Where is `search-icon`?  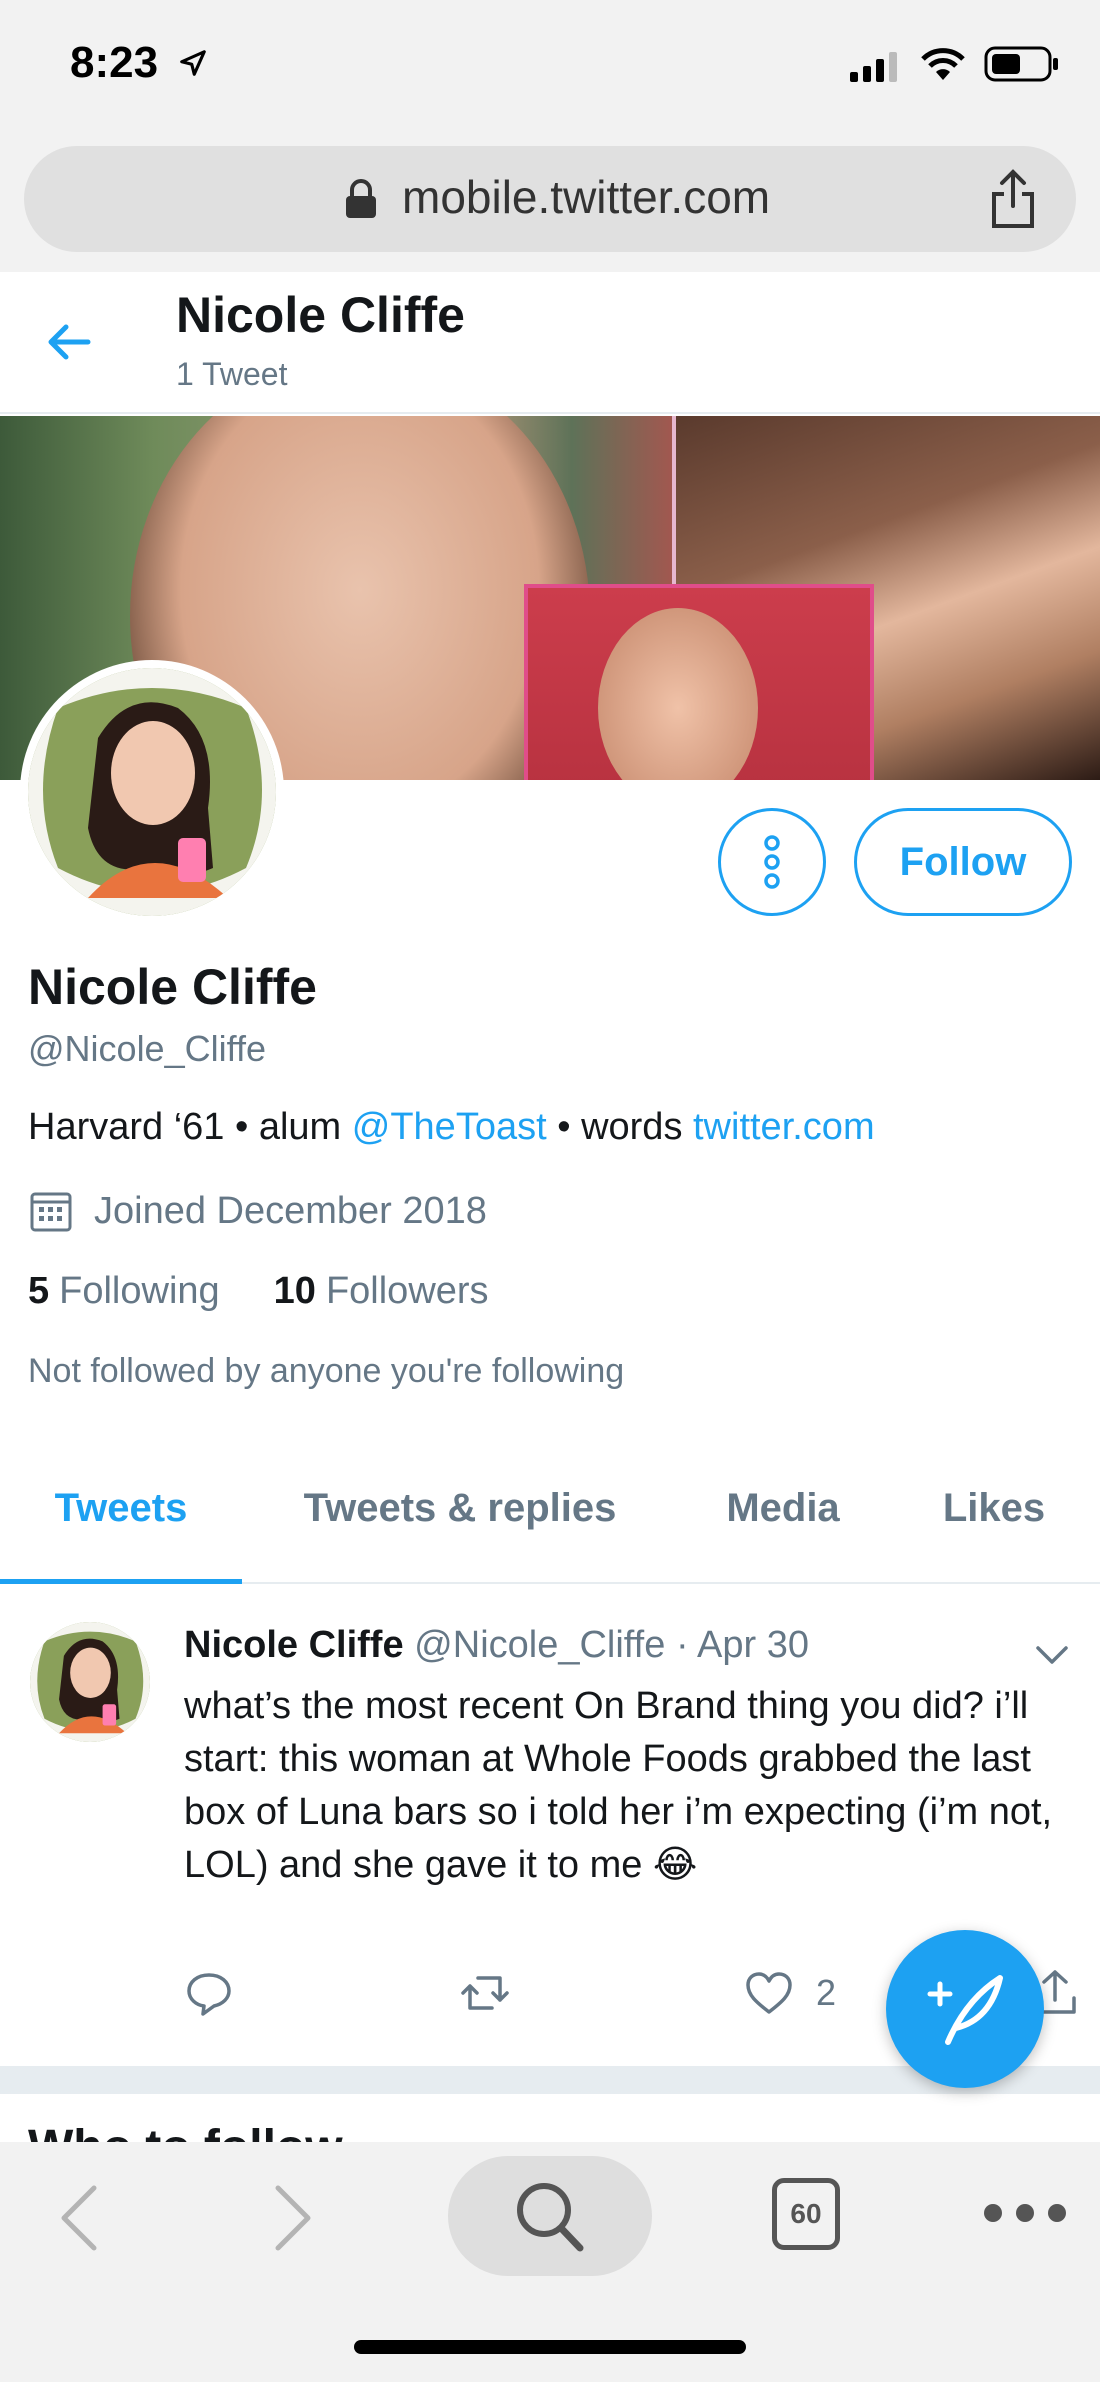
search-icon is located at coordinates (550, 2217).